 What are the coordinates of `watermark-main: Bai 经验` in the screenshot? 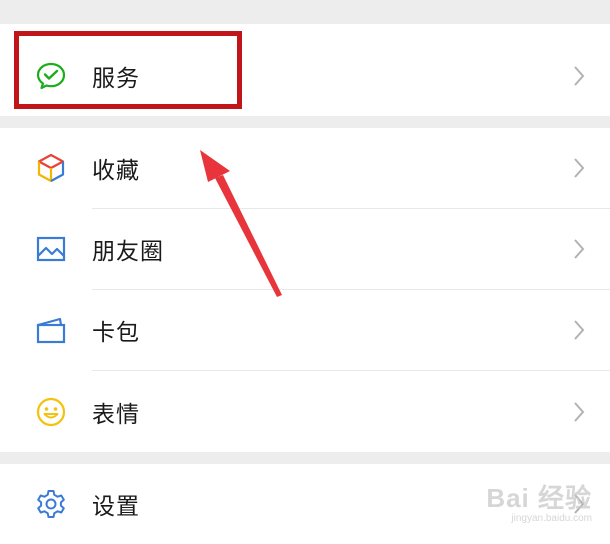 It's located at (539, 498).